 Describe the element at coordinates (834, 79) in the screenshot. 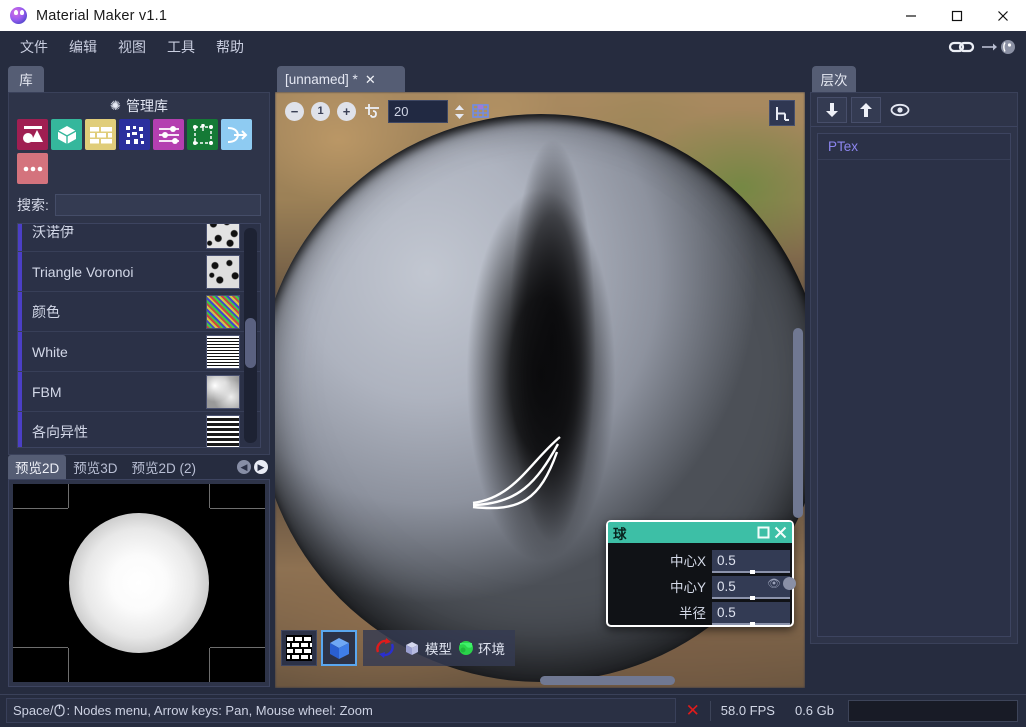

I see `tab-layers: 层次` at that location.